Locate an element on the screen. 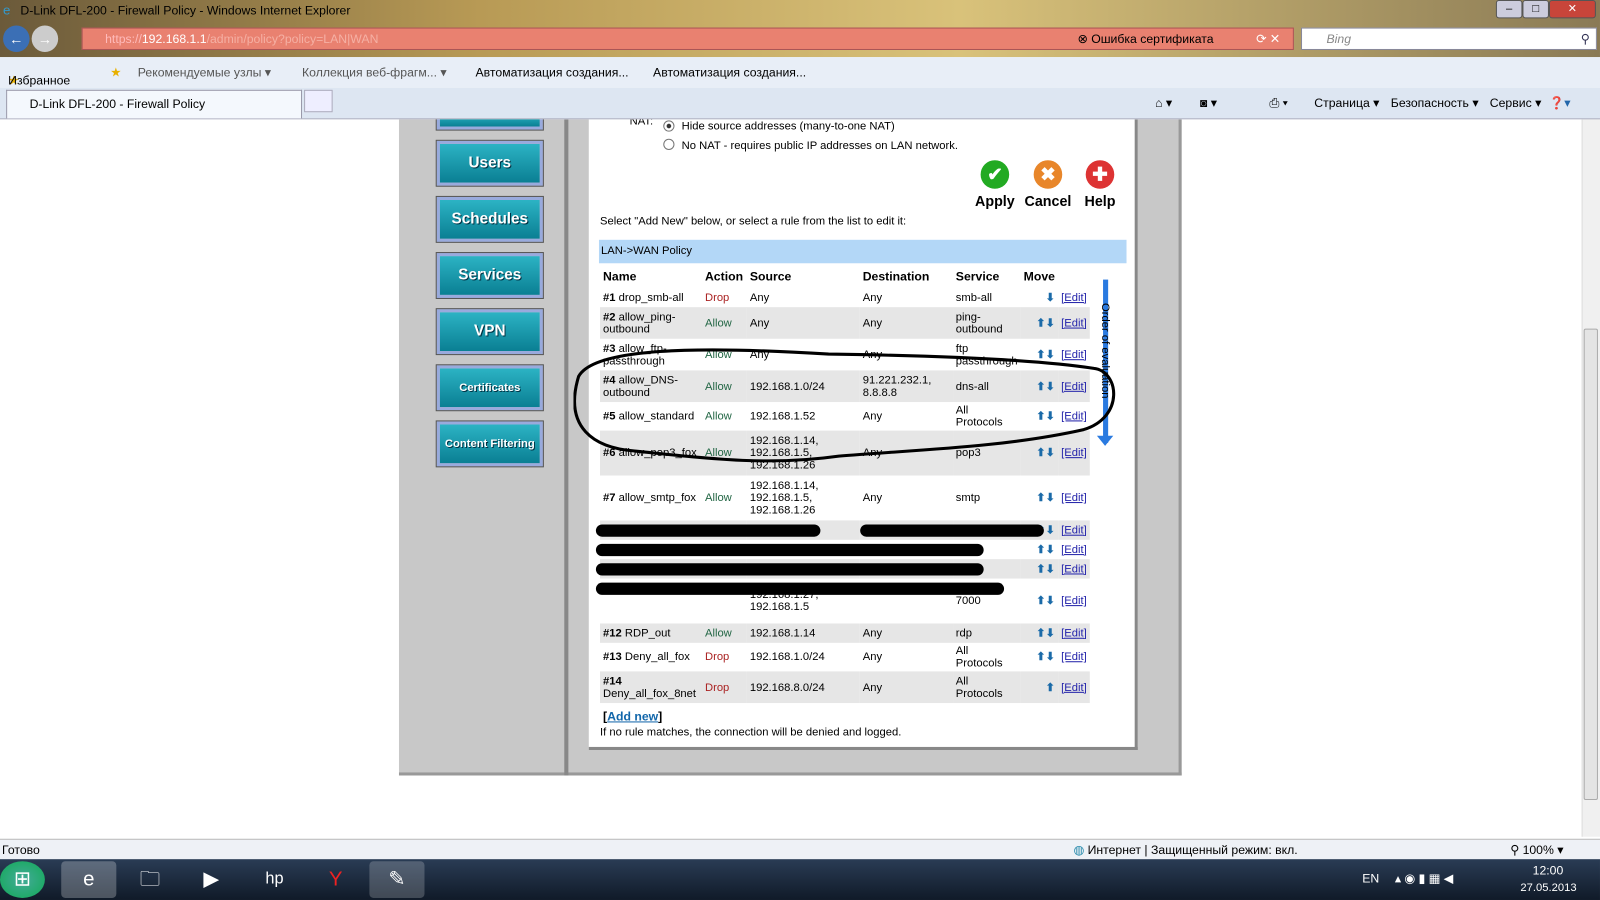 This screenshot has width=1600, height=900. nav-button-hidden is located at coordinates (489, 125).